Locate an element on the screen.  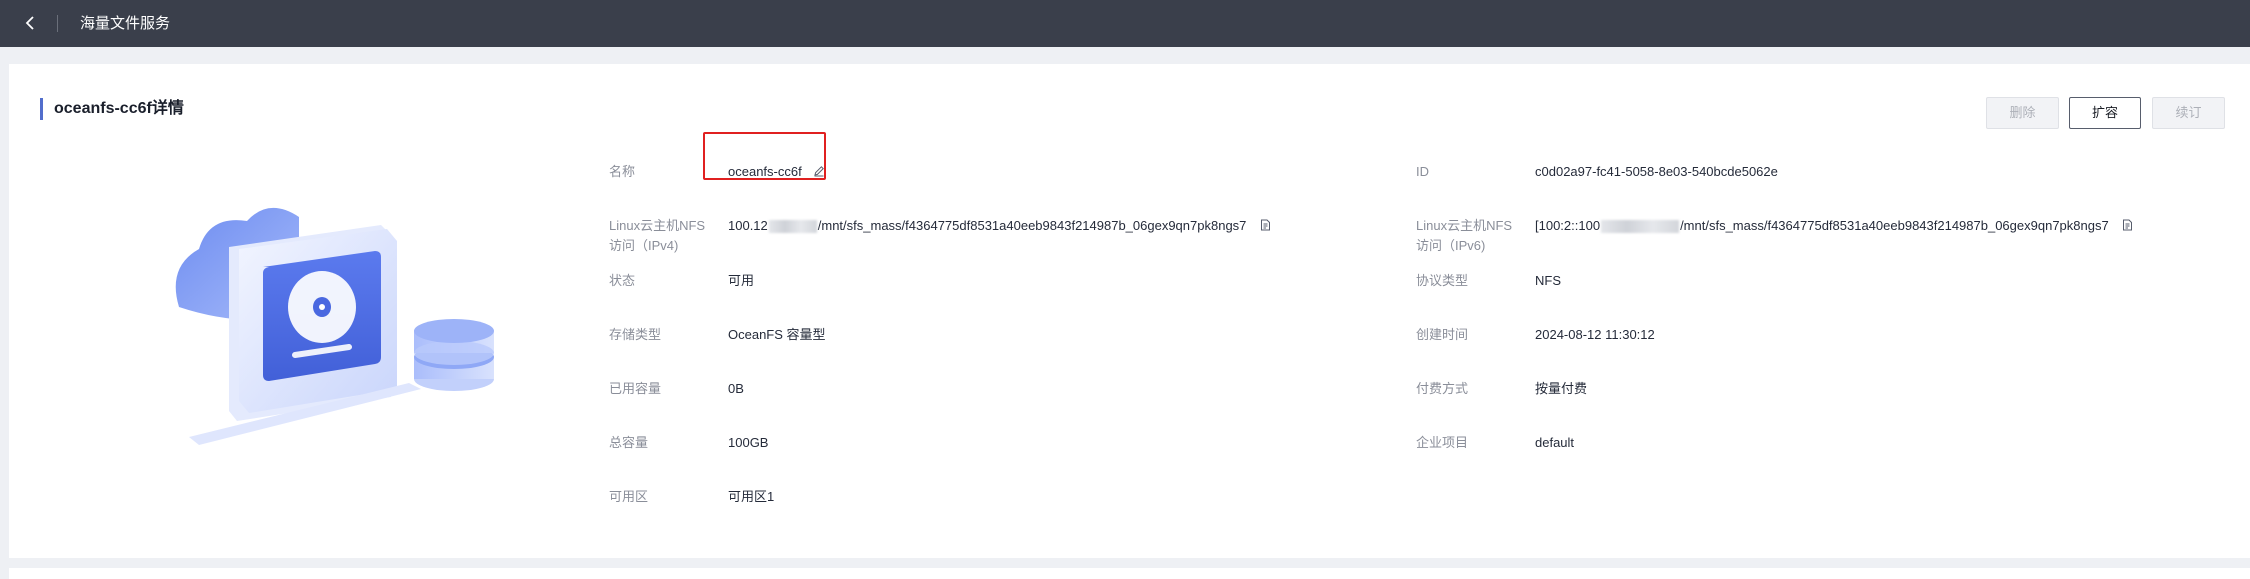
page-title: 海量文件服务 is located at coordinates (125, 23).